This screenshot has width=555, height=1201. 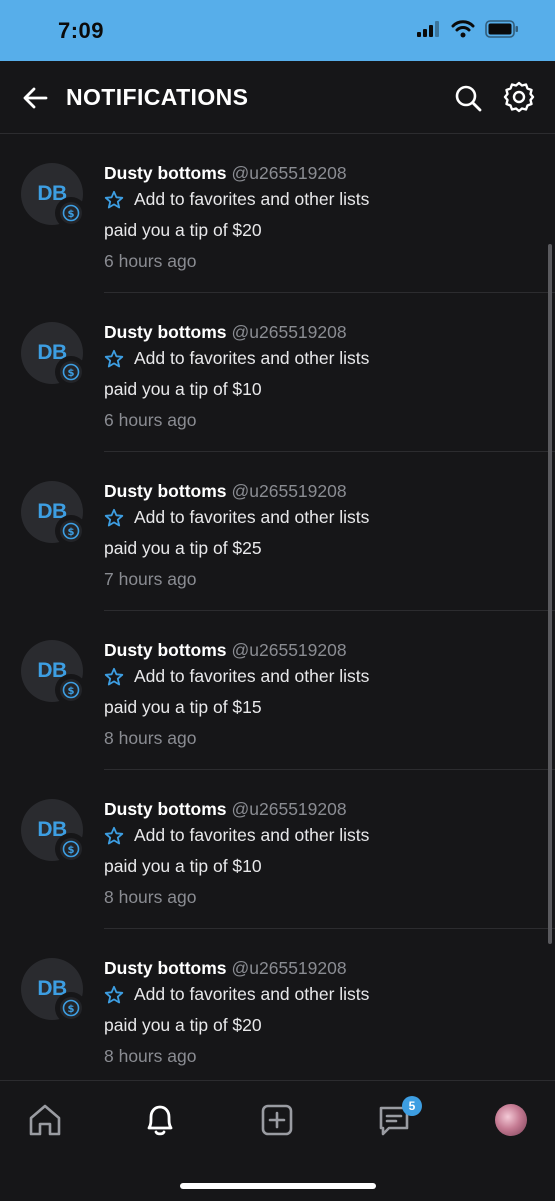 What do you see at coordinates (468, 98) in the screenshot?
I see `search-icon` at bounding box center [468, 98].